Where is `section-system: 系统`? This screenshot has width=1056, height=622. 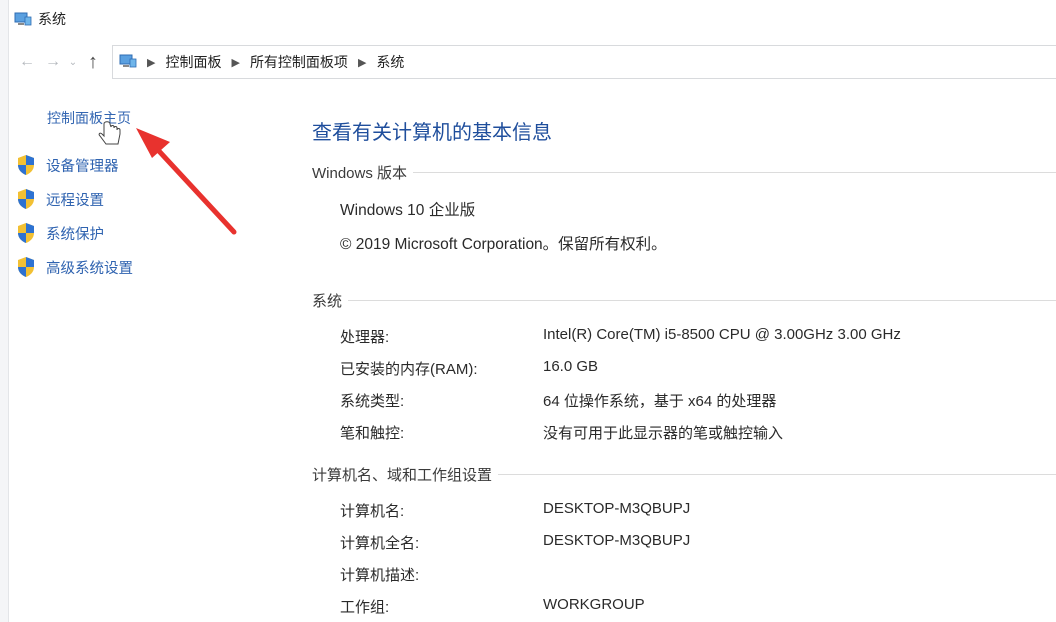
section-system: 系统 is located at coordinates (684, 300).